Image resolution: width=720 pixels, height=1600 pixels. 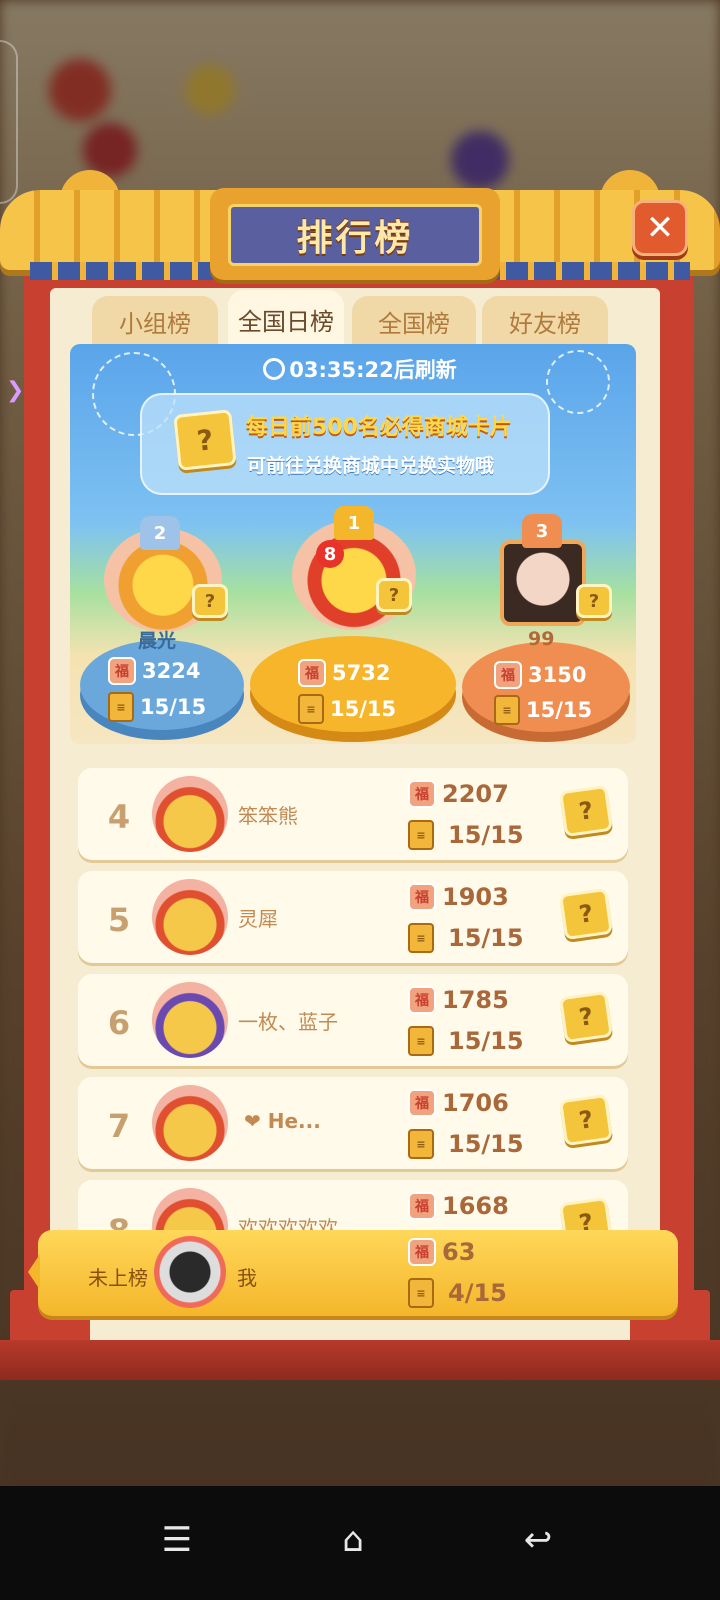 What do you see at coordinates (288, 1022) in the screenshot?
I see `row-name: 一枚、蓝子` at bounding box center [288, 1022].